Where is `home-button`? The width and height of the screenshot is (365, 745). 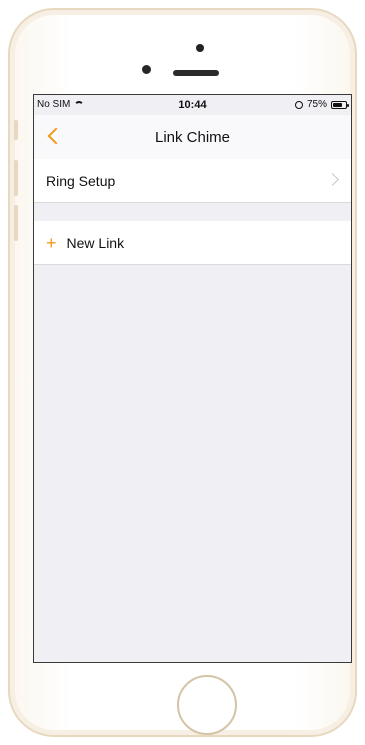 home-button is located at coordinates (207, 705).